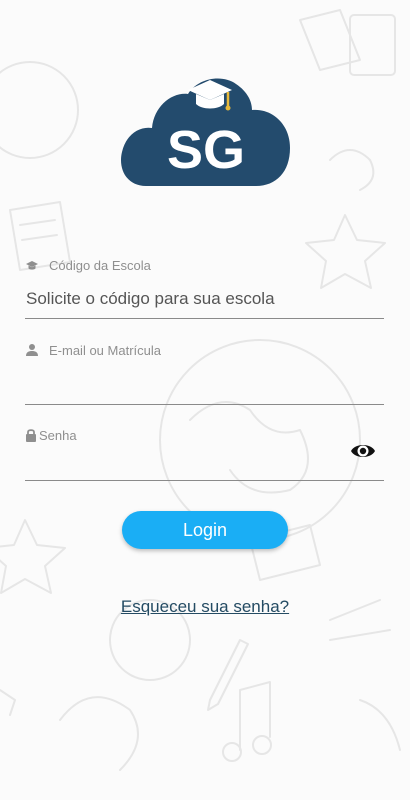 The image size is (410, 800). I want to click on password-label: Senha, so click(58, 435).